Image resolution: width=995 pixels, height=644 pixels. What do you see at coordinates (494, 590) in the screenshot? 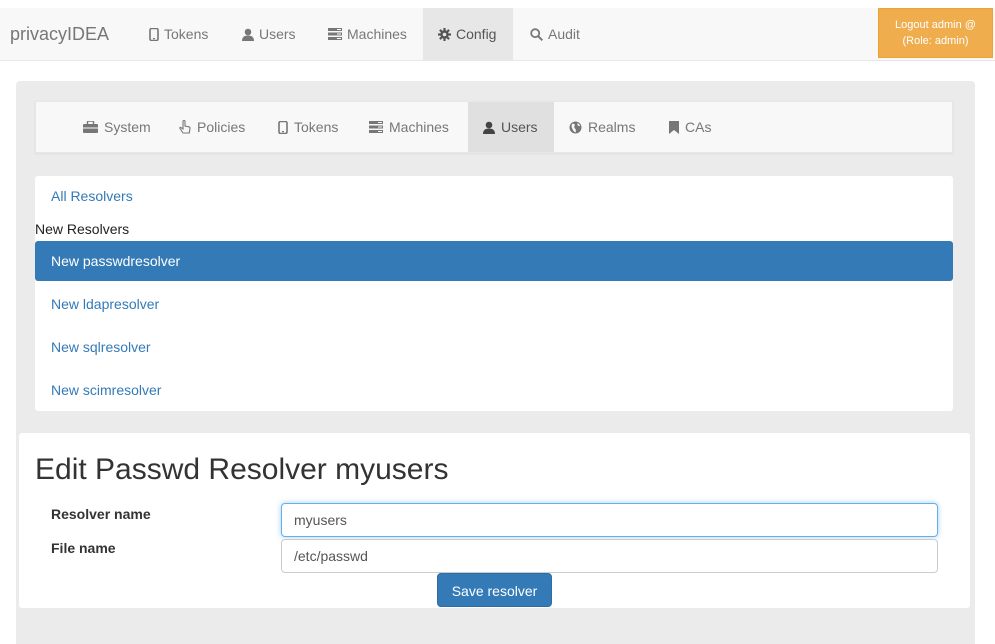
I see `save-resolver-button: Save resolver` at bounding box center [494, 590].